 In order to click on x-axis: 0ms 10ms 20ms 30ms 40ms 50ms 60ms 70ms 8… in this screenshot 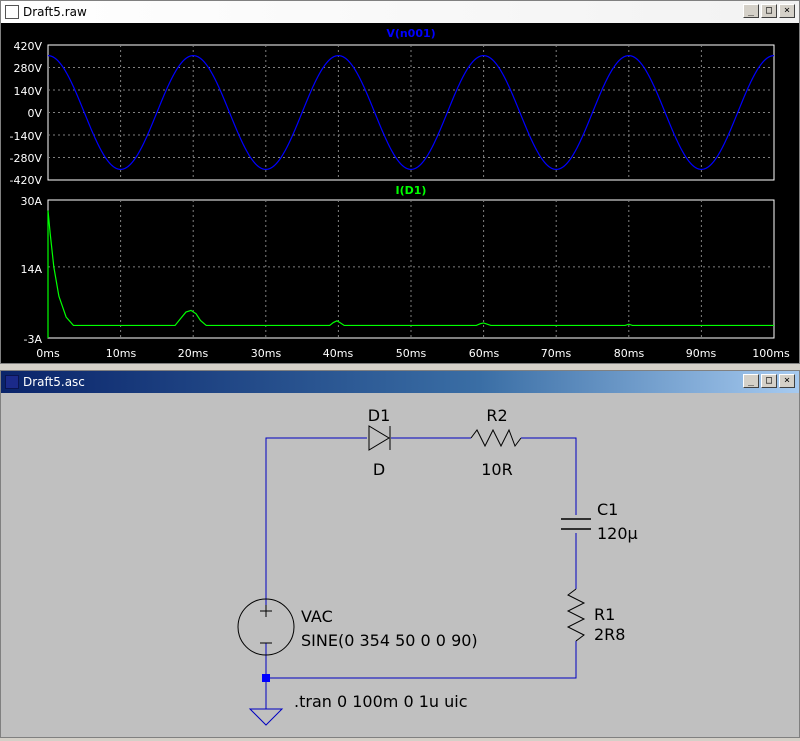, I will do `click(413, 353)`.